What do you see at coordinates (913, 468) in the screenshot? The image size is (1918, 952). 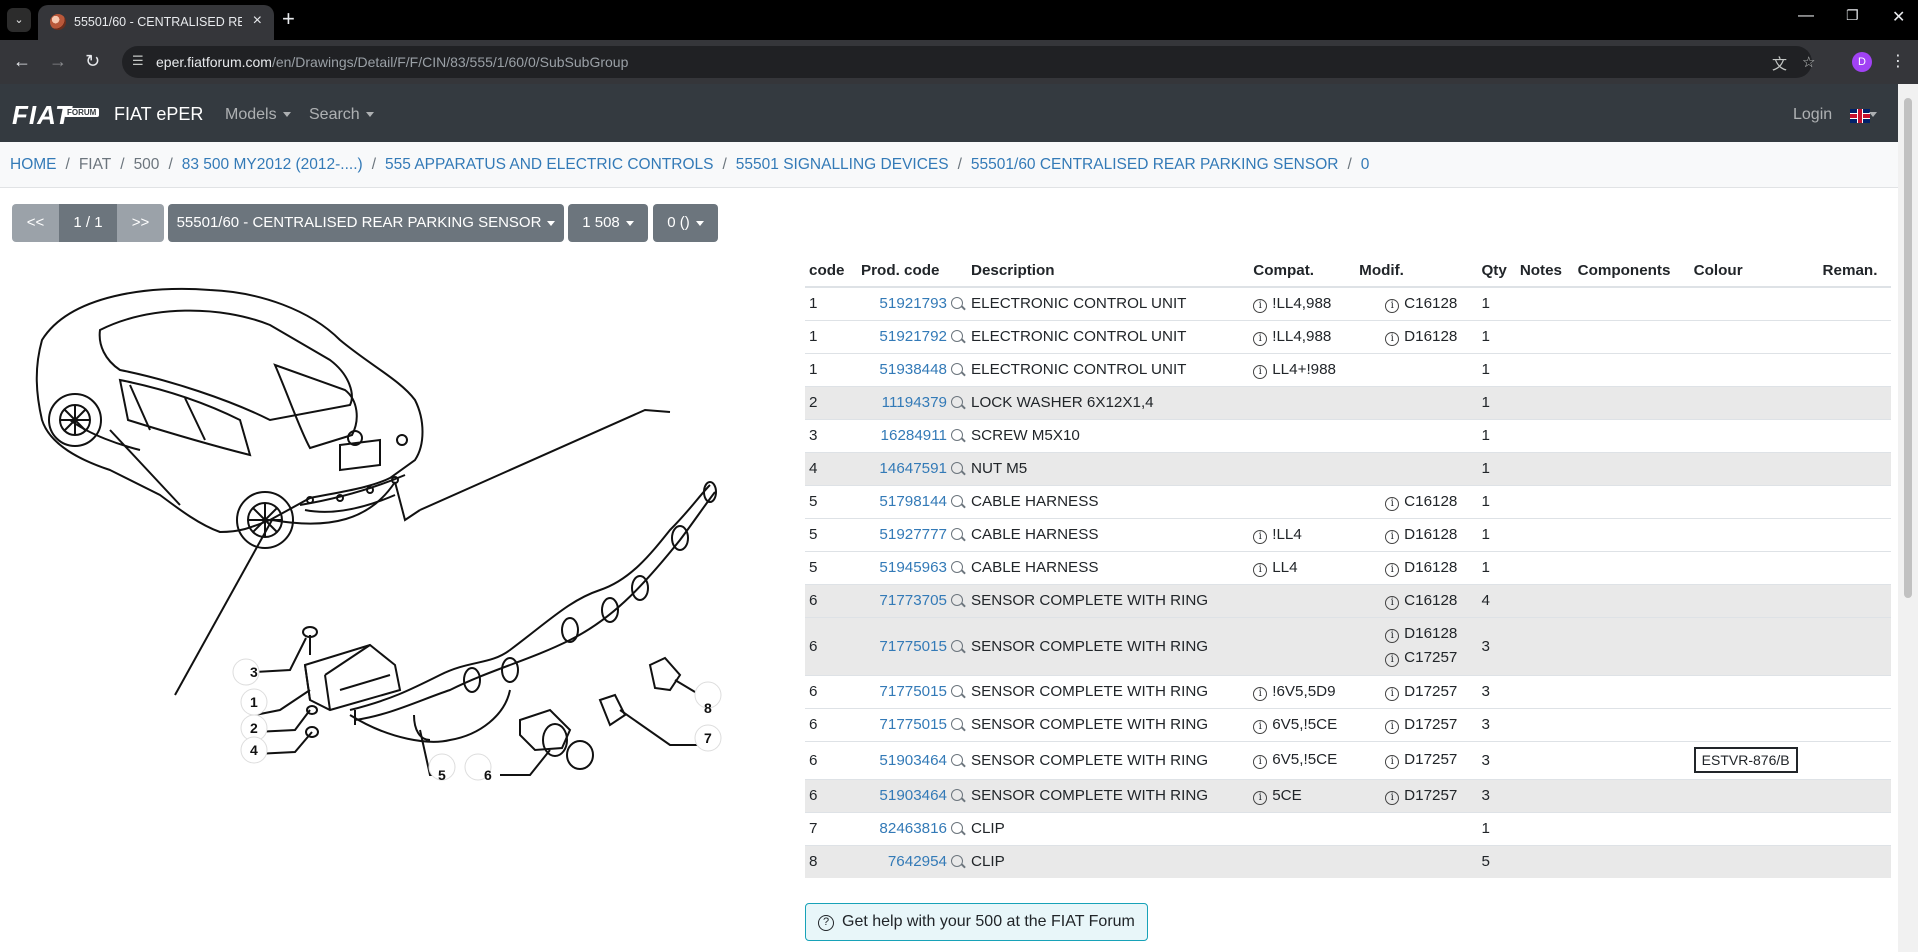 I see `prod-code-link: 14647591` at bounding box center [913, 468].